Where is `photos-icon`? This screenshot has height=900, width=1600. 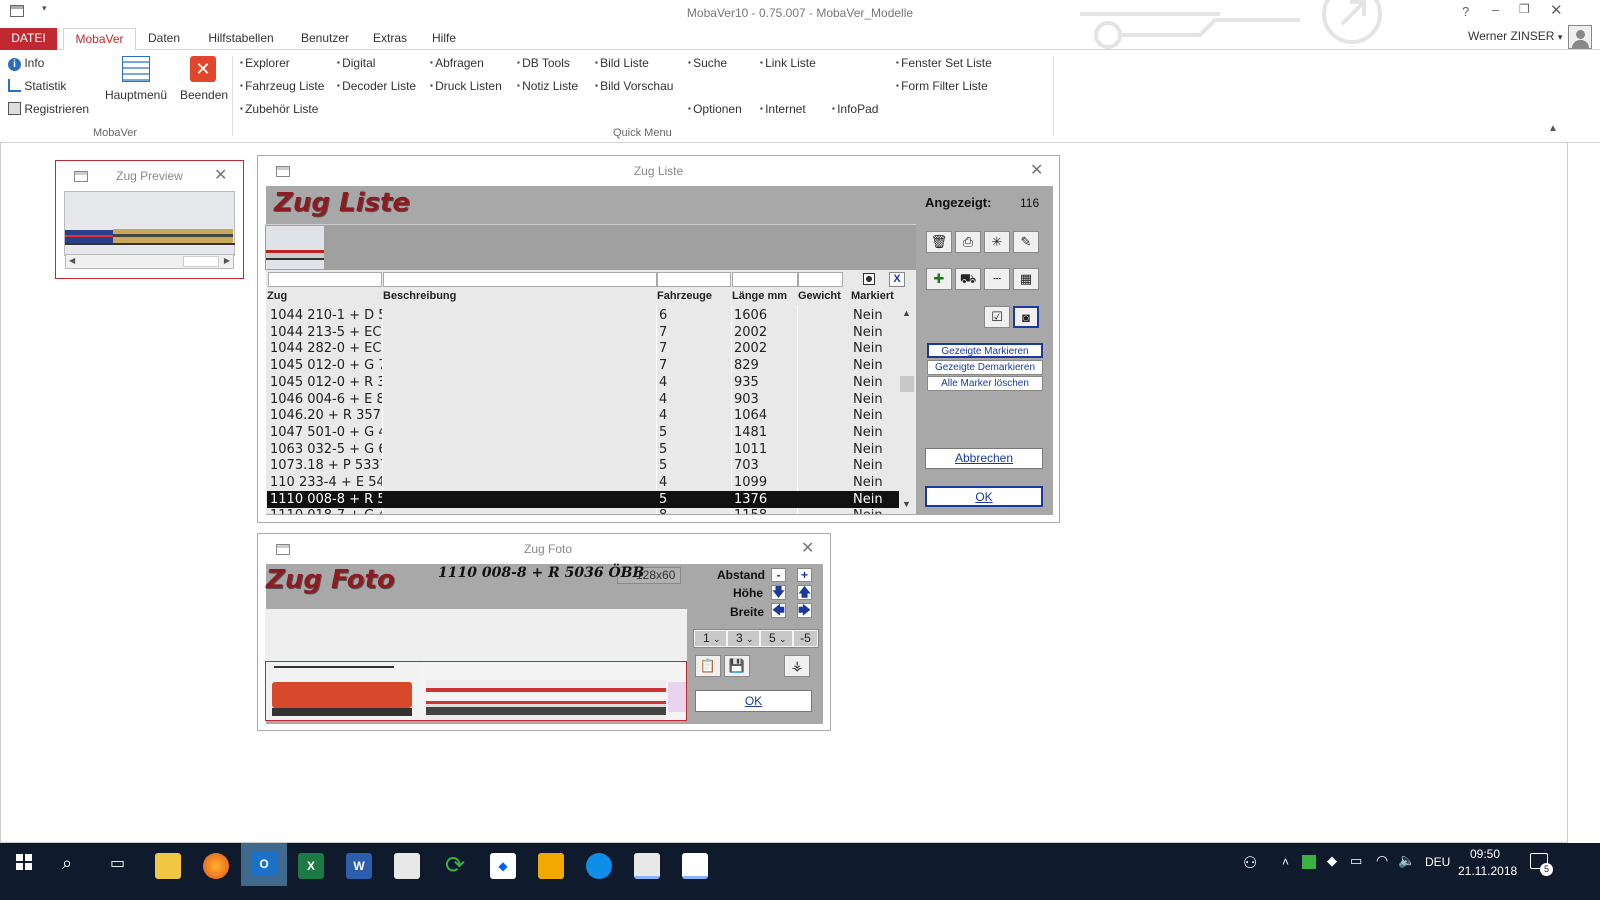
photos-icon is located at coordinates (695, 866).